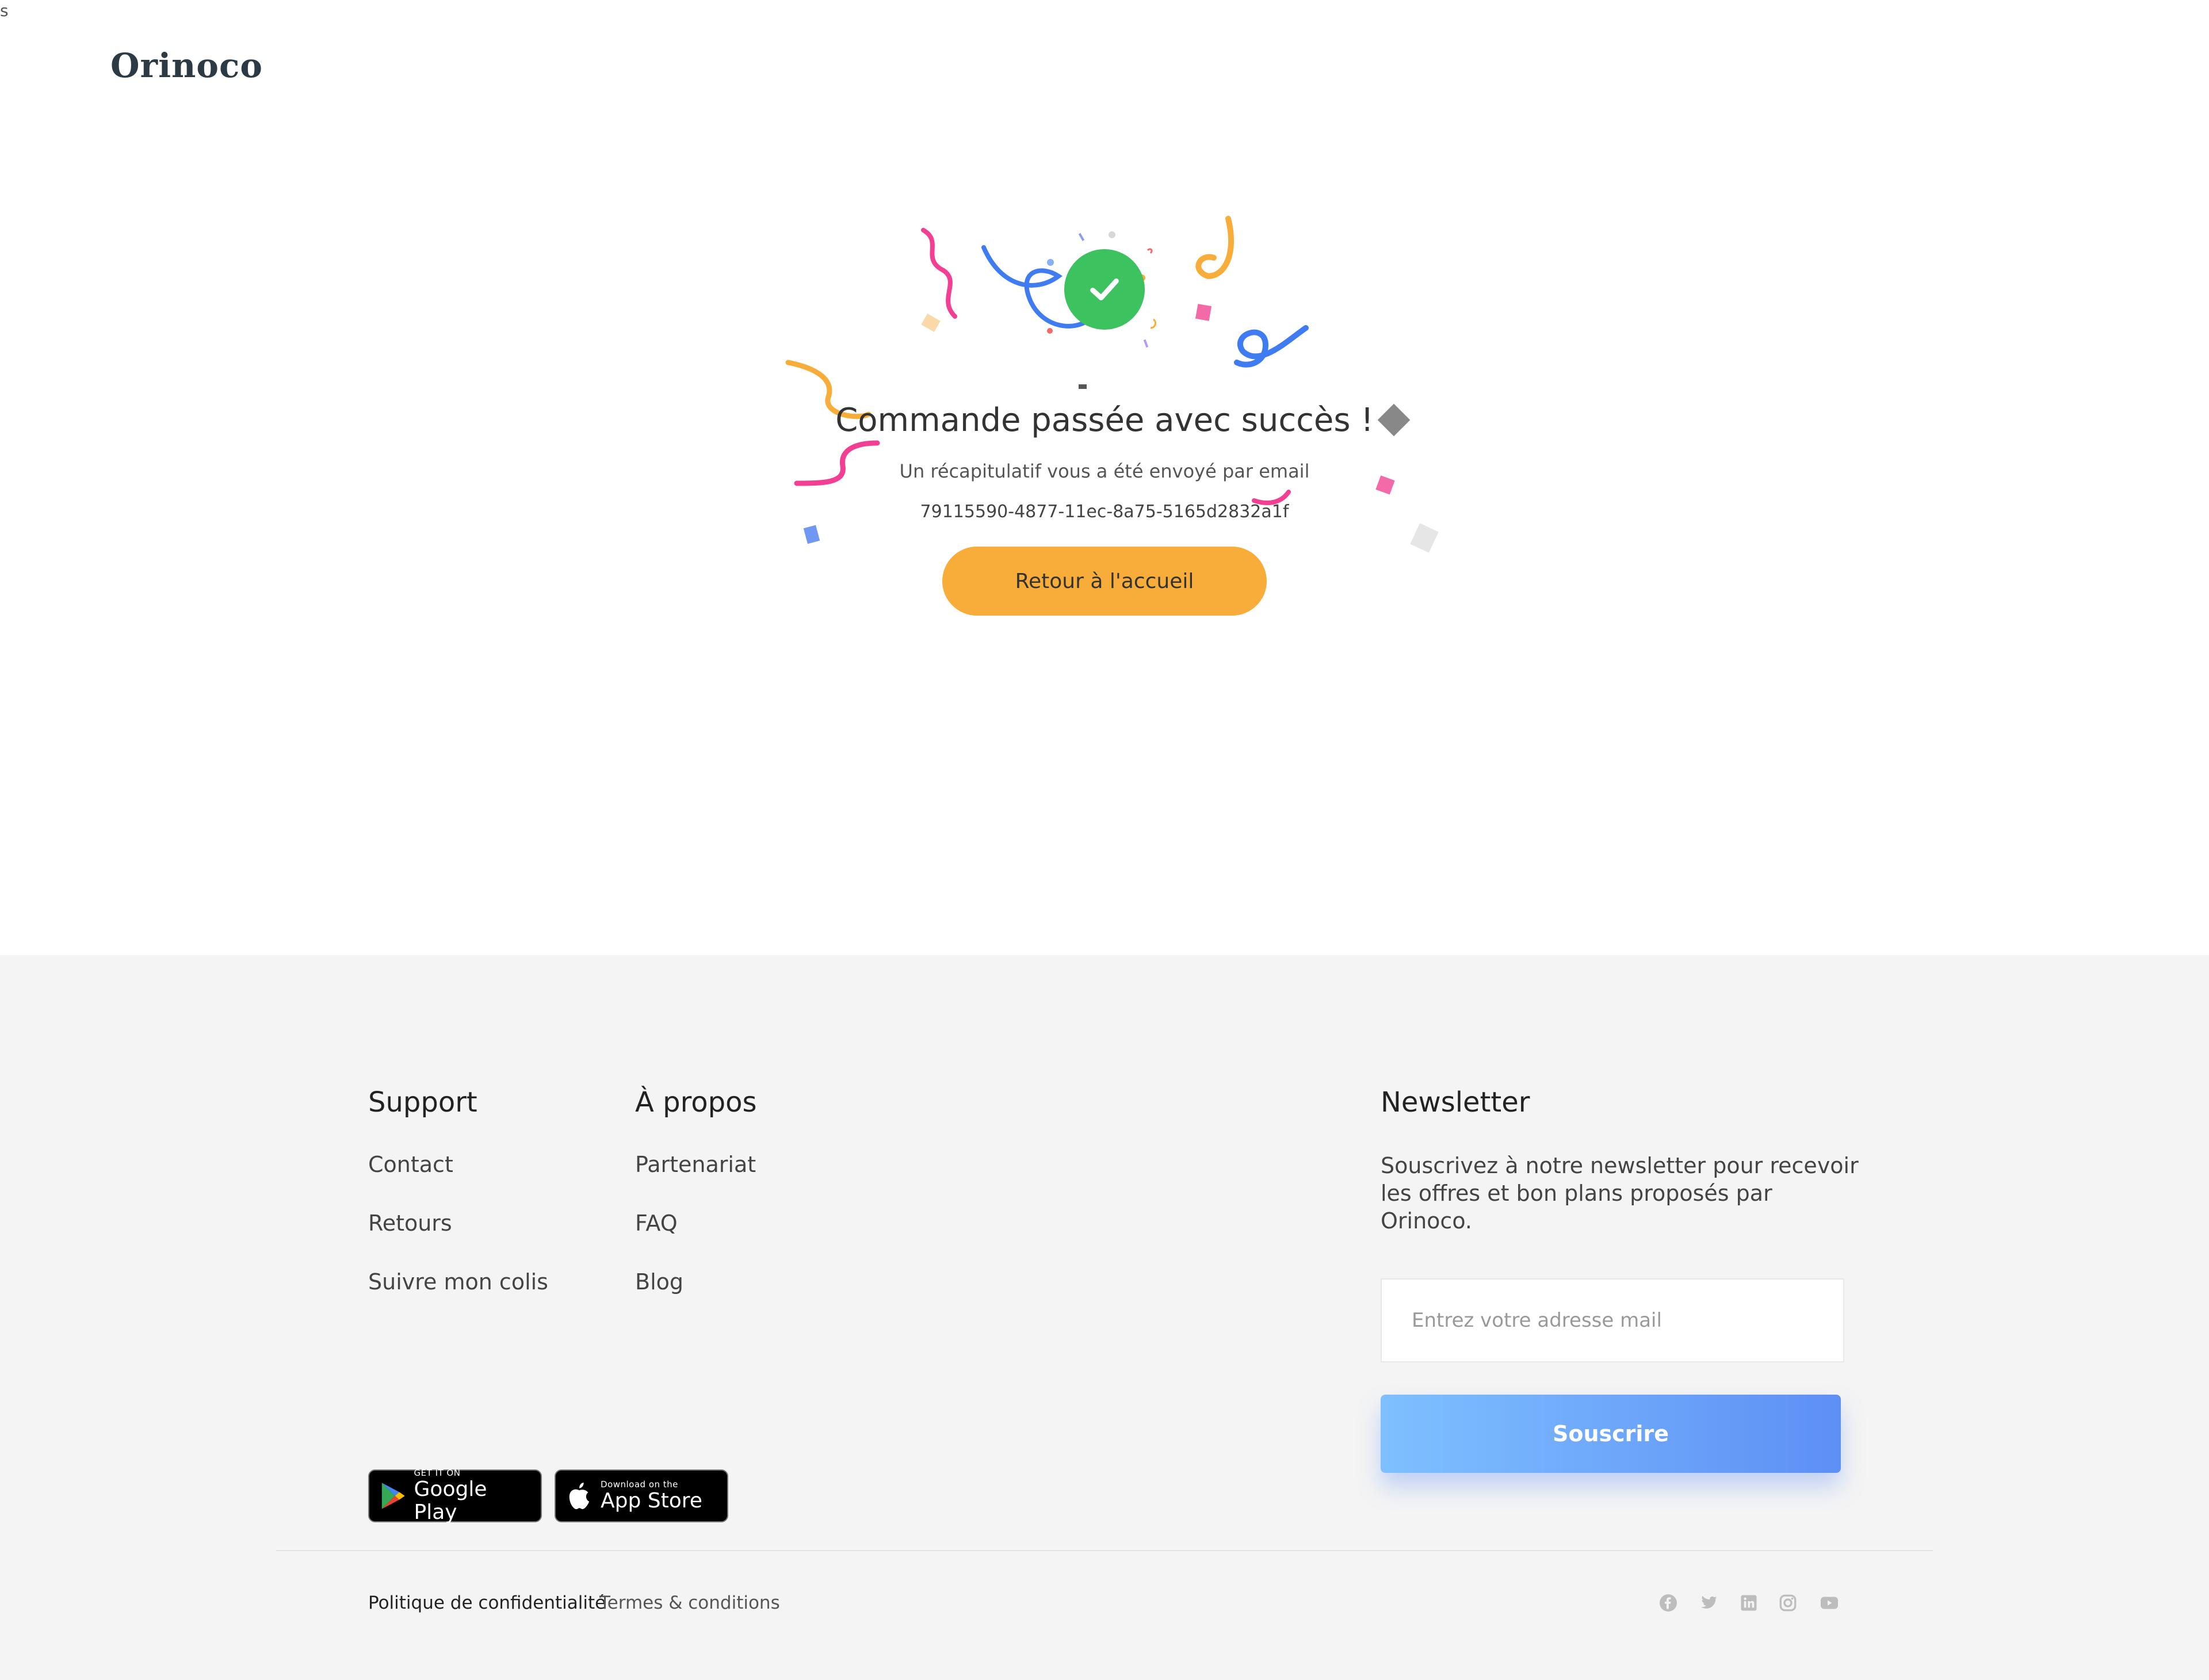 Image resolution: width=2209 pixels, height=1680 pixels. I want to click on twitter-icon, so click(1708, 1602).